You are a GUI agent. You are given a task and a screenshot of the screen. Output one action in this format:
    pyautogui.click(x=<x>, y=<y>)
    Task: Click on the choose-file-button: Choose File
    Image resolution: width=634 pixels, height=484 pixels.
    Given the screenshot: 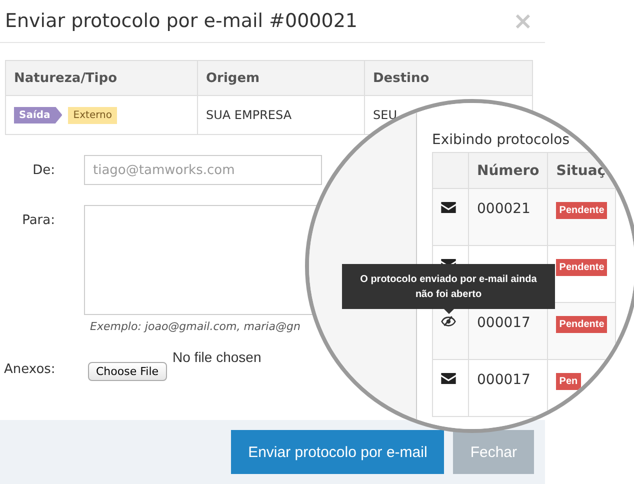 What is the action you would take?
    pyautogui.click(x=127, y=371)
    